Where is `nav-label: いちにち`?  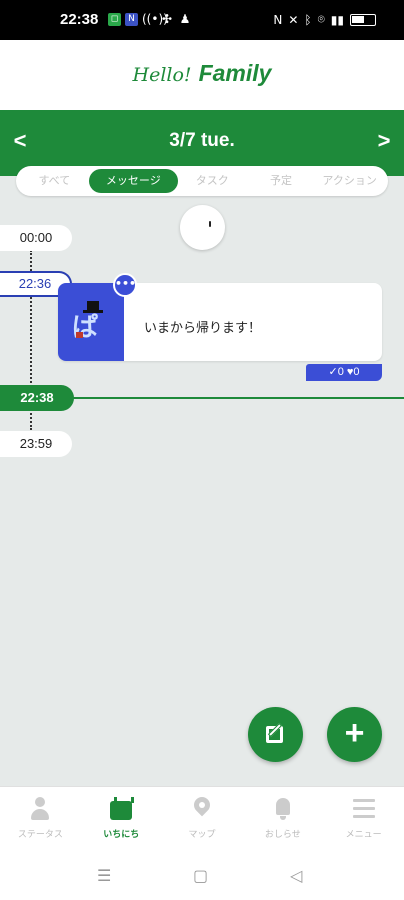
nav-label: いちにち is located at coordinates (121, 835).